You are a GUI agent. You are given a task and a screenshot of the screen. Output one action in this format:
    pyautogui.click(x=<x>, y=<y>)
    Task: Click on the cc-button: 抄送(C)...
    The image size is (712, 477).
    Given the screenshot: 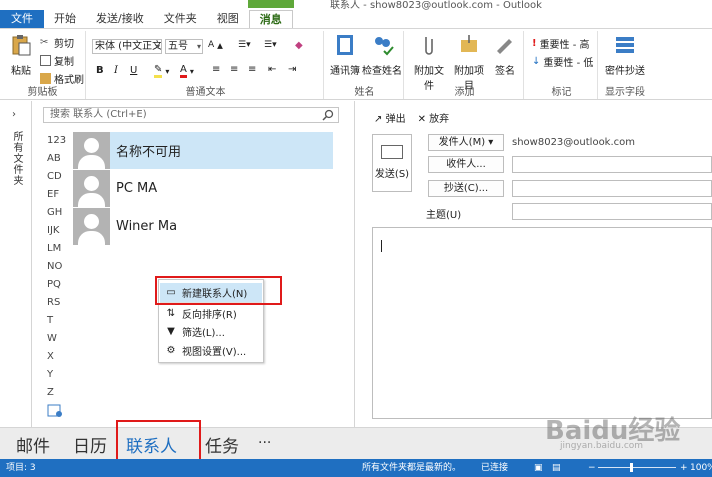 What is the action you would take?
    pyautogui.click(x=466, y=188)
    